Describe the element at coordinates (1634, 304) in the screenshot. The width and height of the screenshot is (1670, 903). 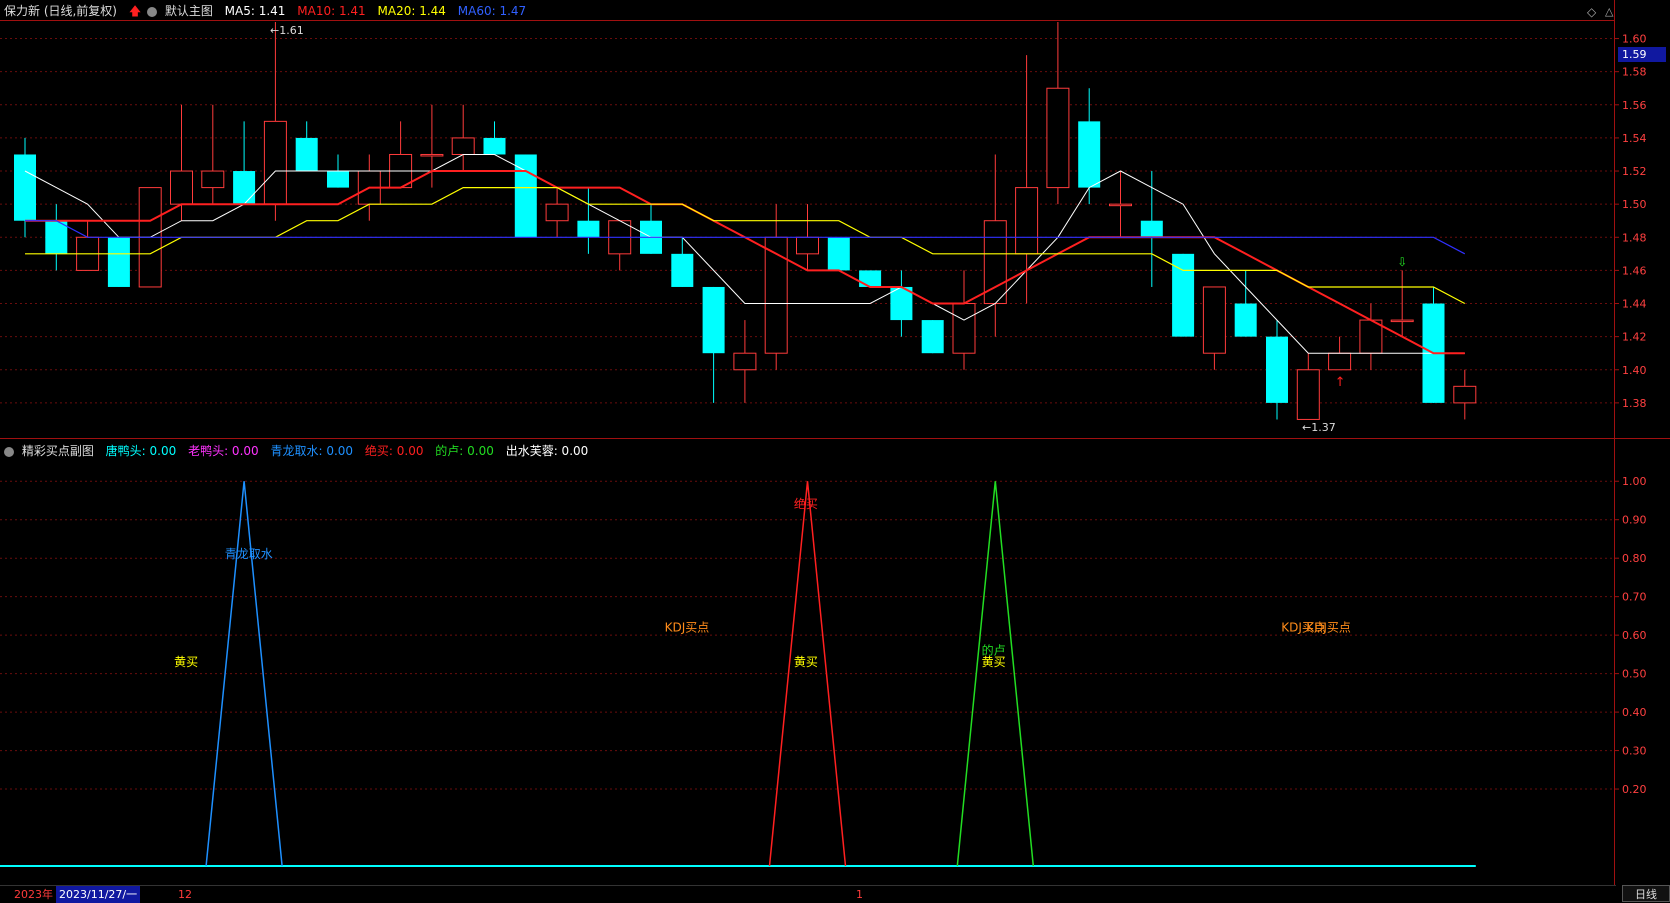
I see `price-tick-label: 1.44` at that location.